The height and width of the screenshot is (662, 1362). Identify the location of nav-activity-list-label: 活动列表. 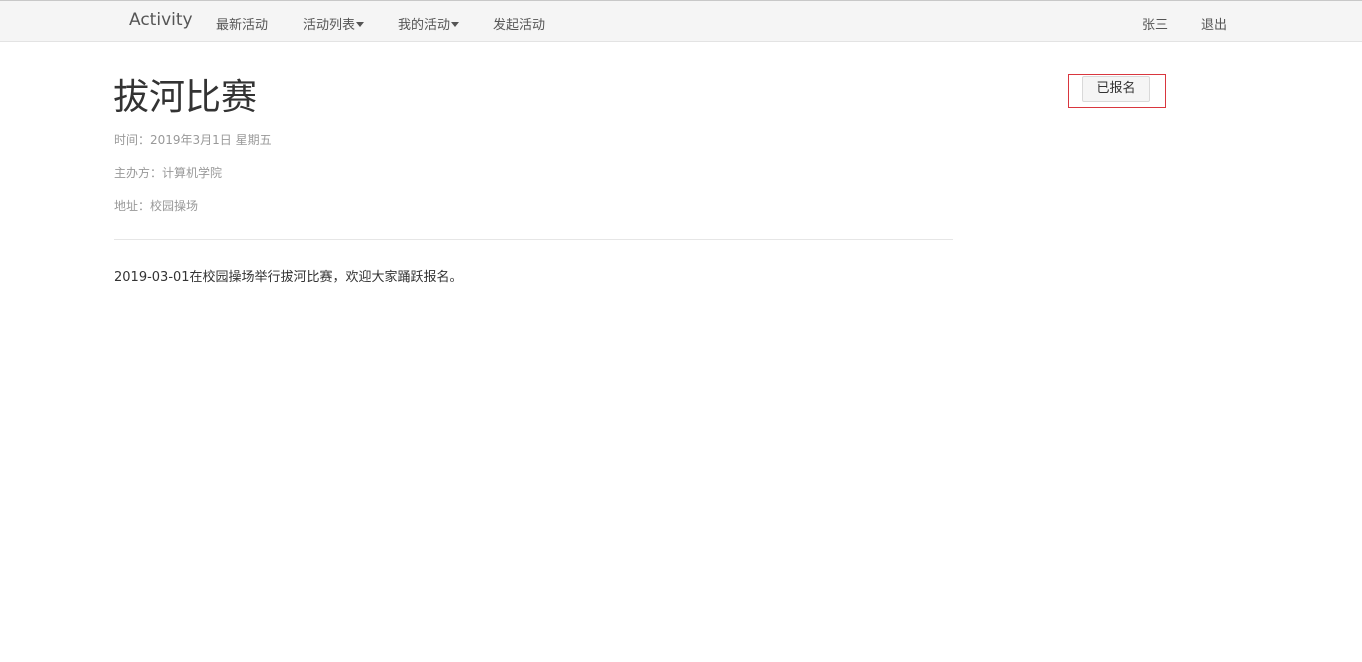
(329, 25).